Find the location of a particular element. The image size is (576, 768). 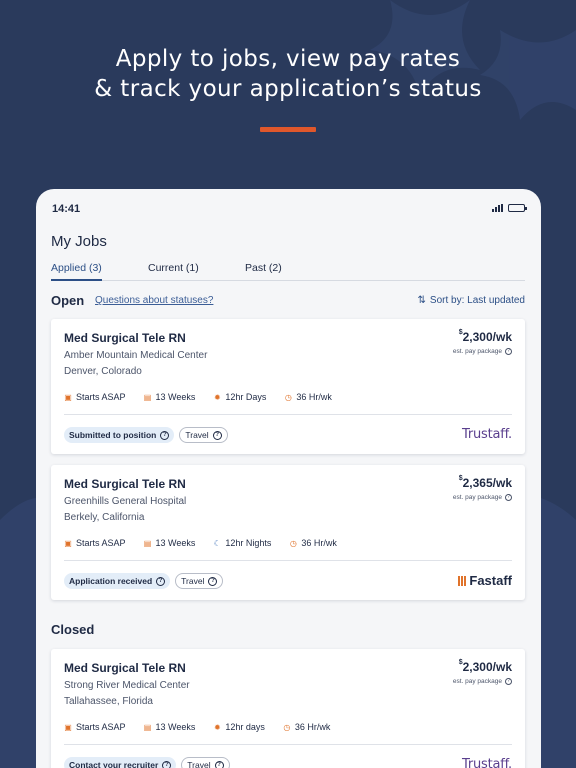

tab-bar: Applied (3) Current (1) Past (2) is located at coordinates (288, 271).